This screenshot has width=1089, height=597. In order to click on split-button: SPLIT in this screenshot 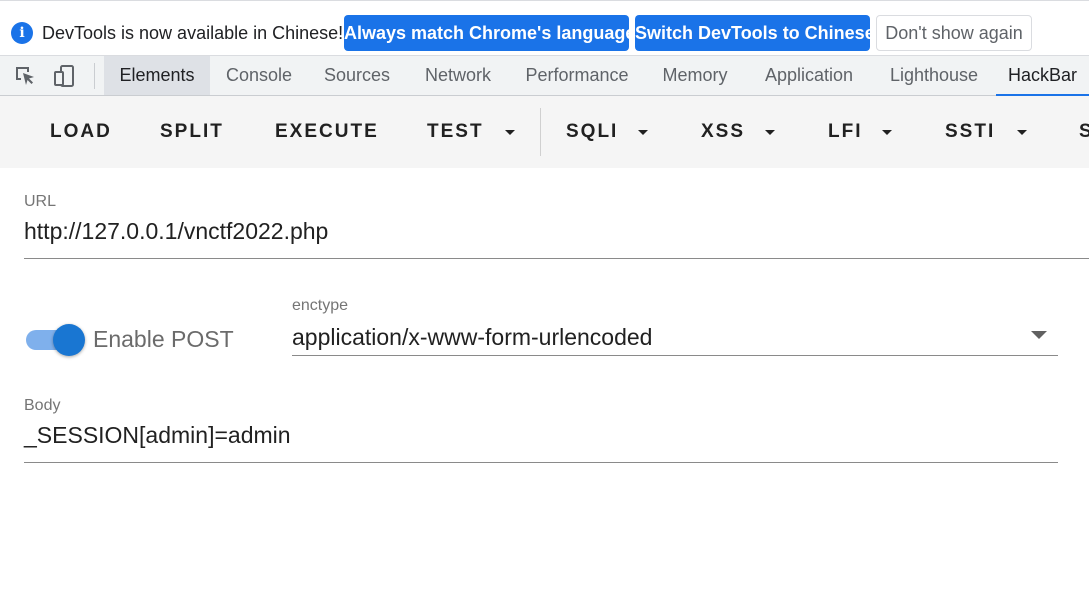, I will do `click(192, 132)`.